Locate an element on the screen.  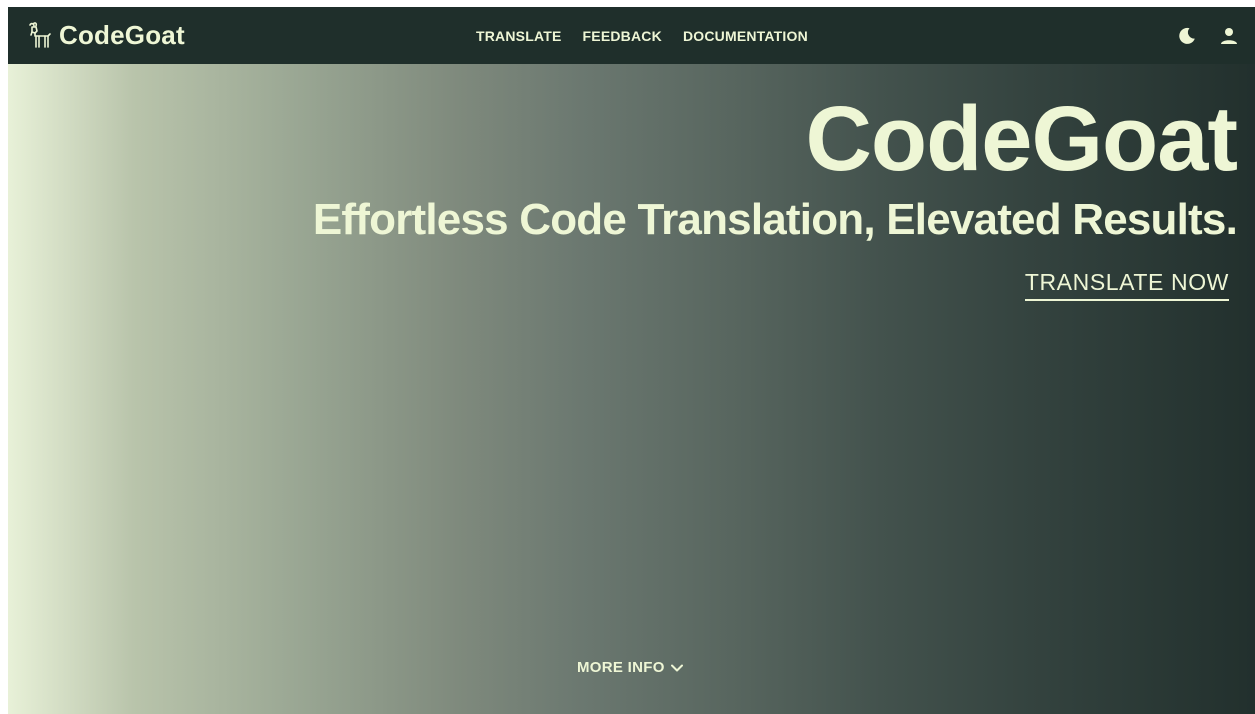
nav-link-feedback: FEEDBACK is located at coordinates (622, 36).